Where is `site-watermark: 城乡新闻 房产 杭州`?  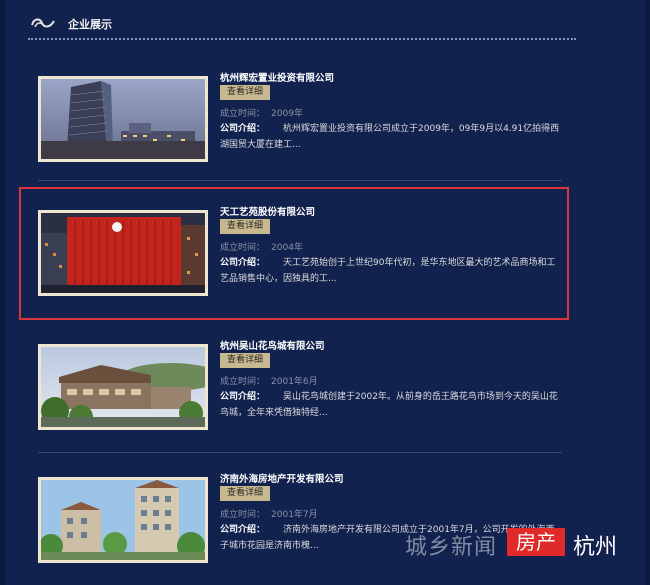 site-watermark: 城乡新闻 房产 杭州 is located at coordinates (520, 542).